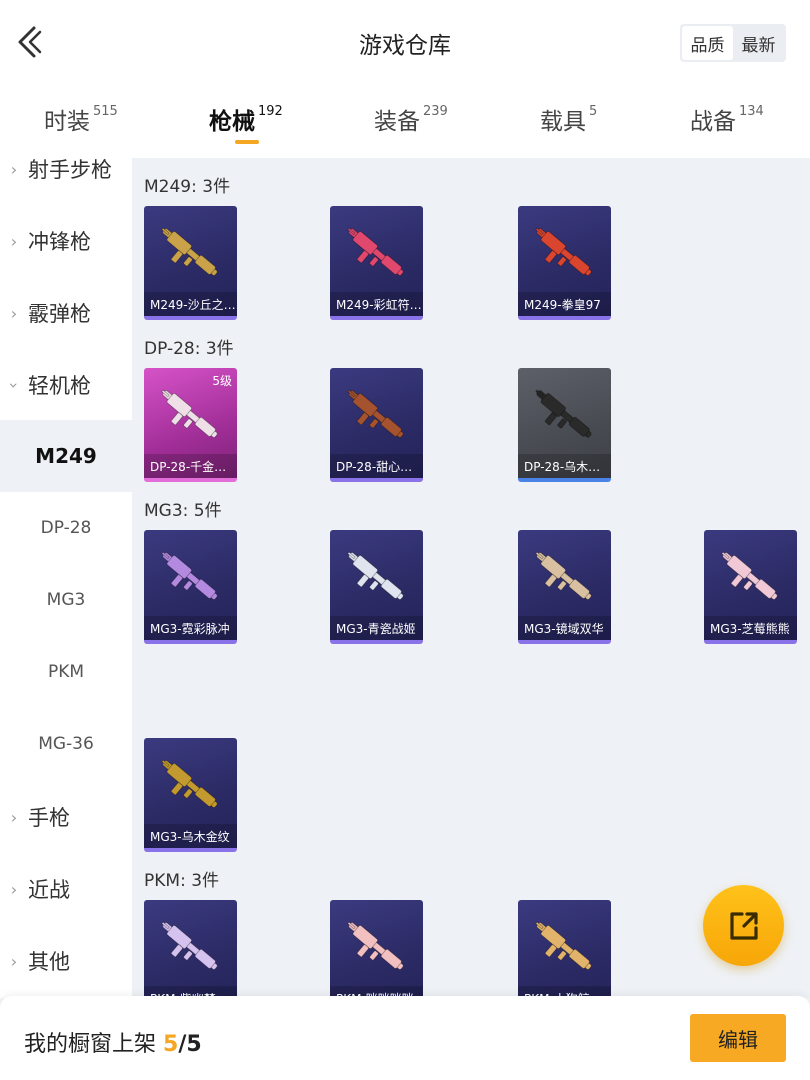 Image resolution: width=810 pixels, height=1080 pixels. Describe the element at coordinates (49, 890) in the screenshot. I see `sidebar-item-label: 近战` at that location.